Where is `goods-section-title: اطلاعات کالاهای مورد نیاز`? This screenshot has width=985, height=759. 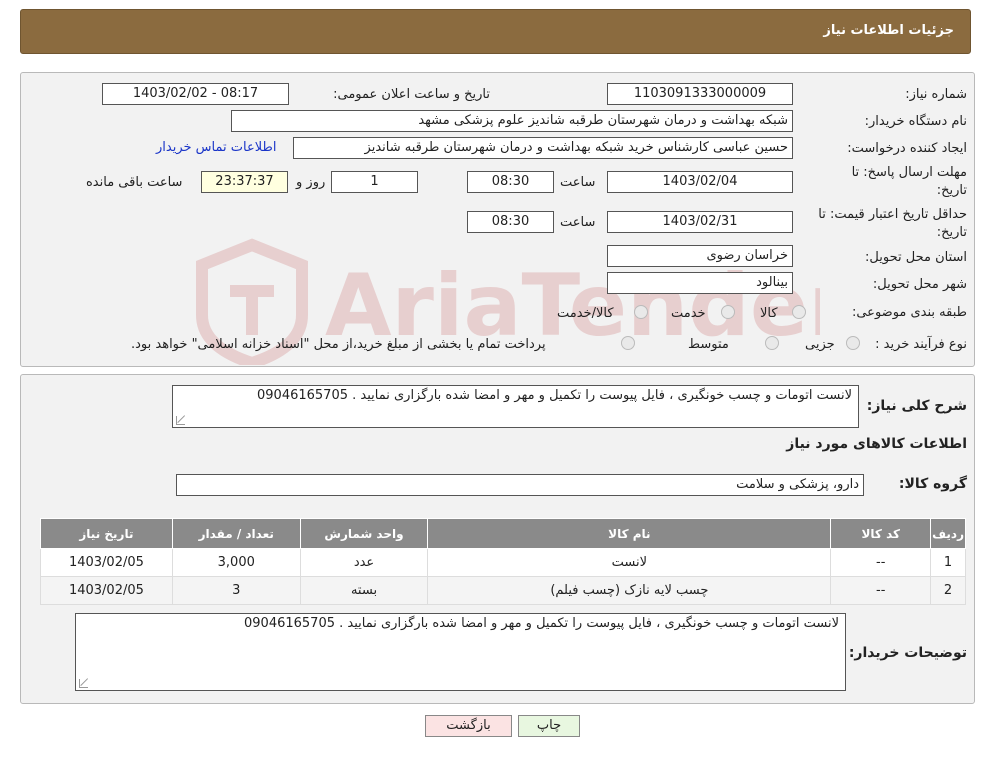
goods-section-title: اطلاعات کالاهای مورد نیاز is located at coordinates (876, 444).